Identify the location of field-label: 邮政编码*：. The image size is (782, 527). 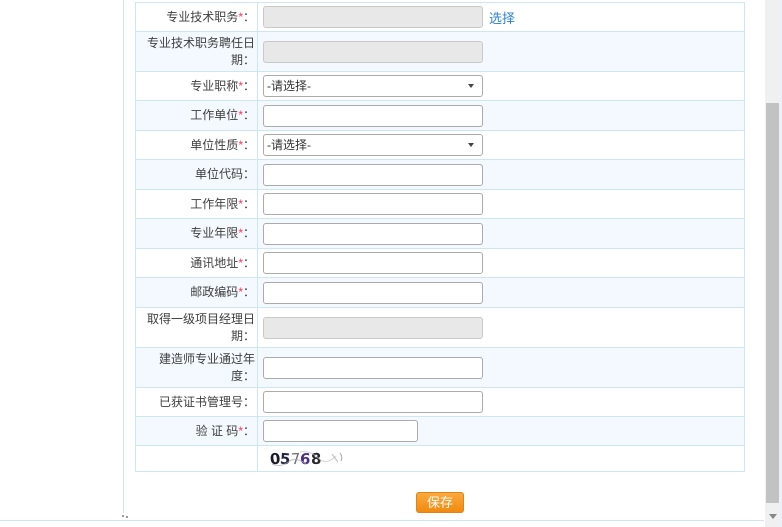
(222, 292).